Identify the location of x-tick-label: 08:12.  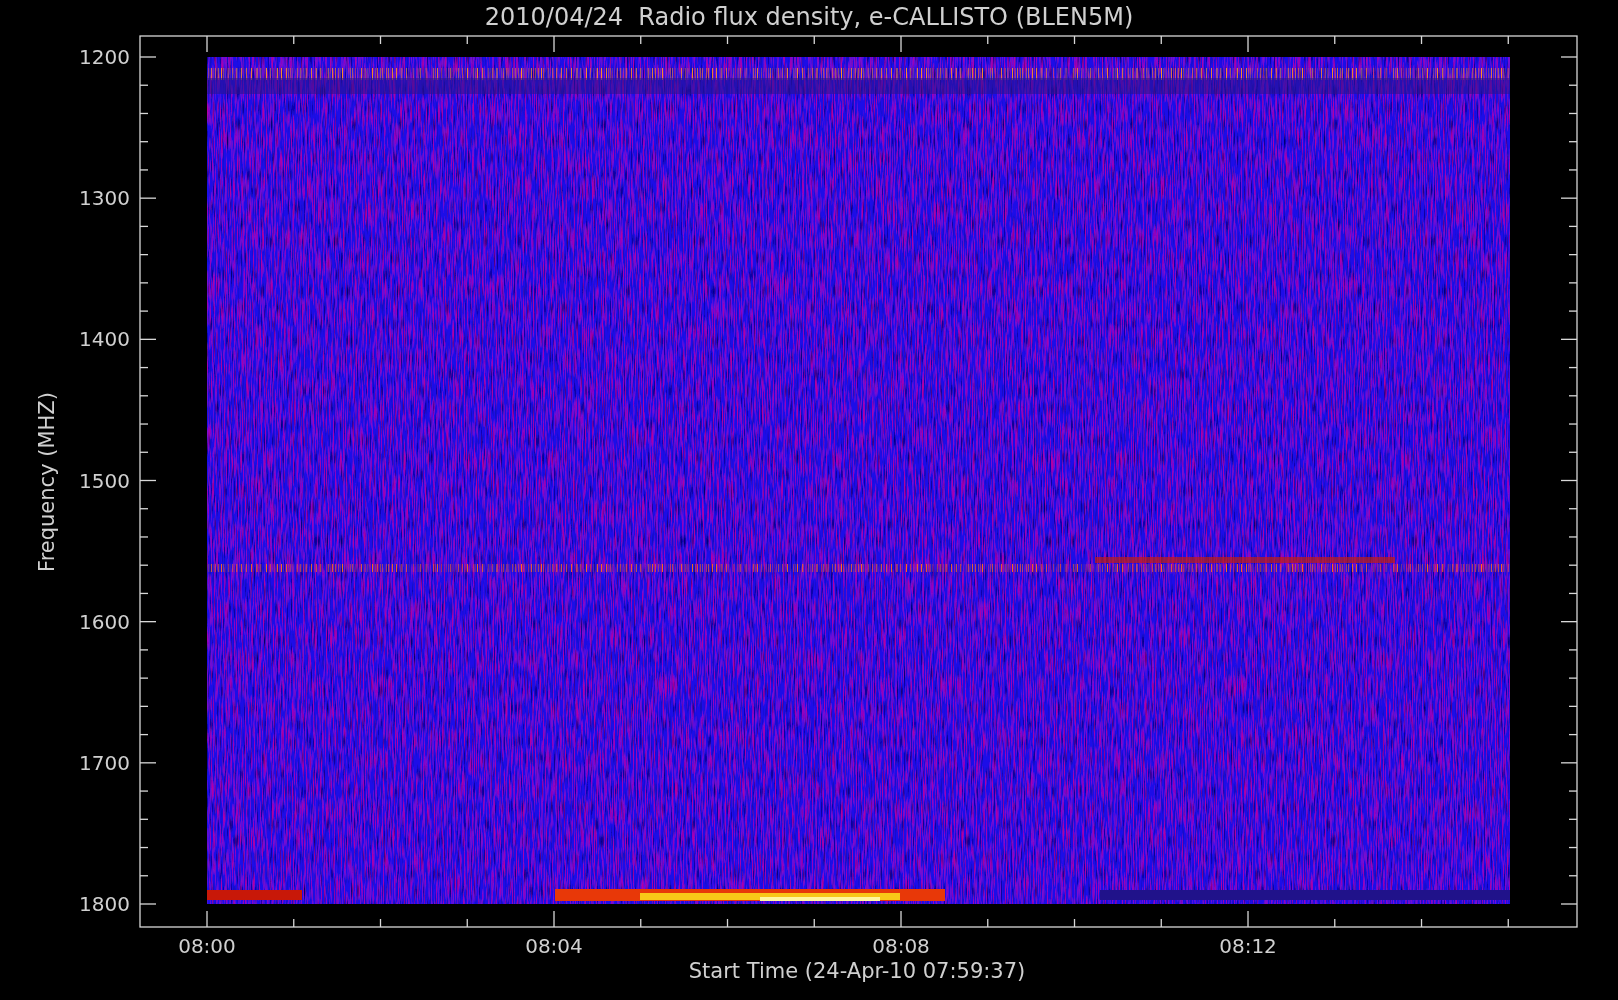
(1248, 946).